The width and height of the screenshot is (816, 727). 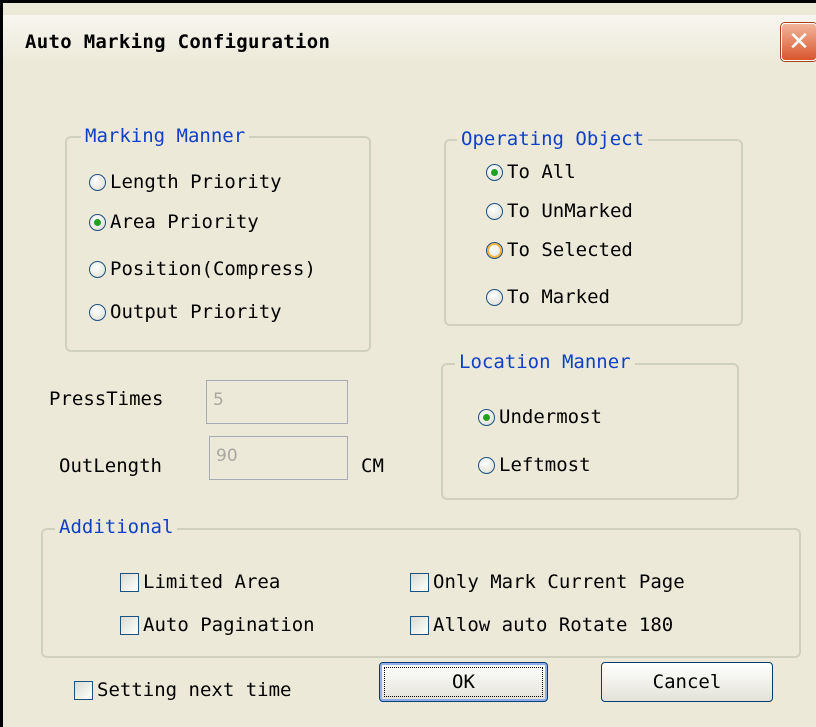 I want to click on radio-area-priority: Area Priority, so click(x=174, y=222).